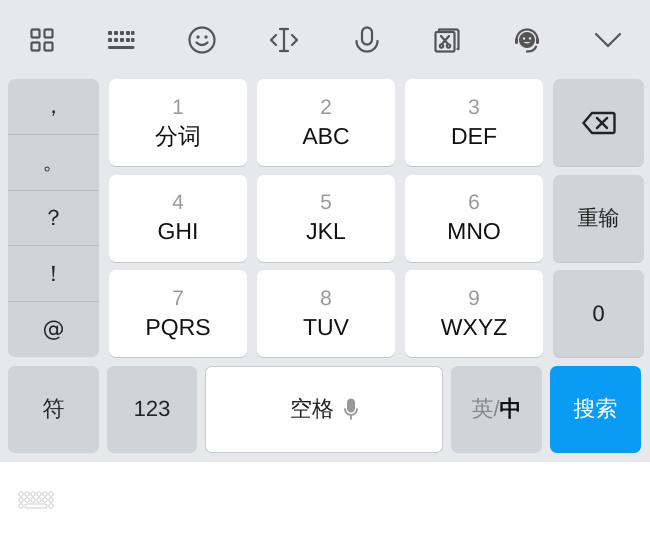 This screenshot has width=650, height=538. I want to click on symbol-list: ， 。 ？ ！ @, so click(53, 218).